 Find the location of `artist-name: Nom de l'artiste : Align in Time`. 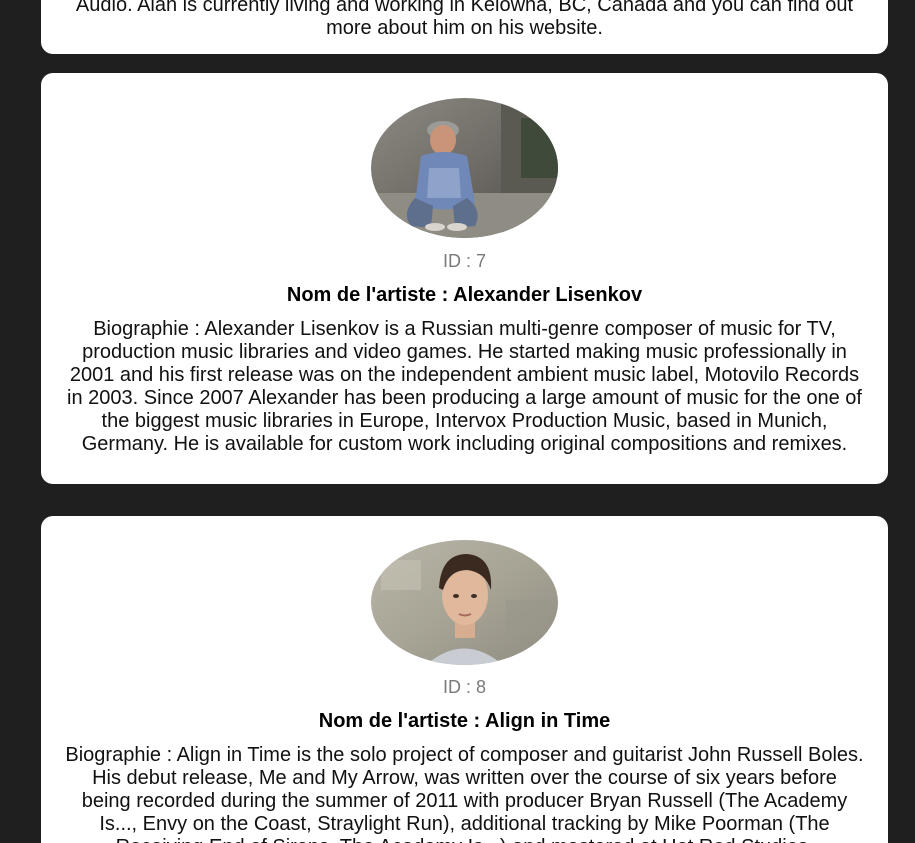

artist-name: Nom de l'artiste : Align in Time is located at coordinates (464, 721).